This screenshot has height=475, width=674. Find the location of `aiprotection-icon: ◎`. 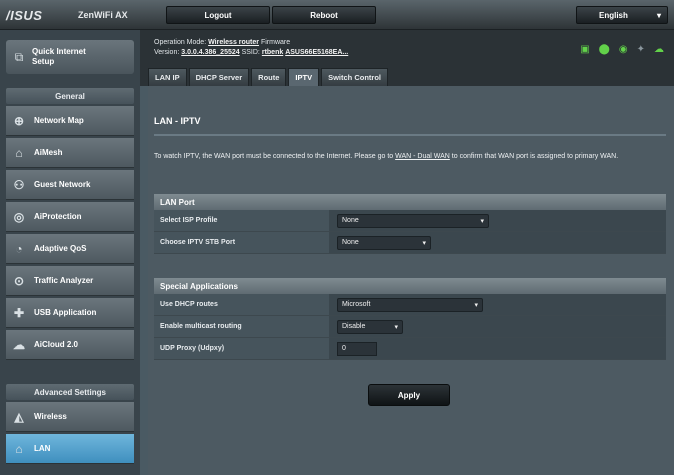

aiprotection-icon: ◎ is located at coordinates (19, 216).